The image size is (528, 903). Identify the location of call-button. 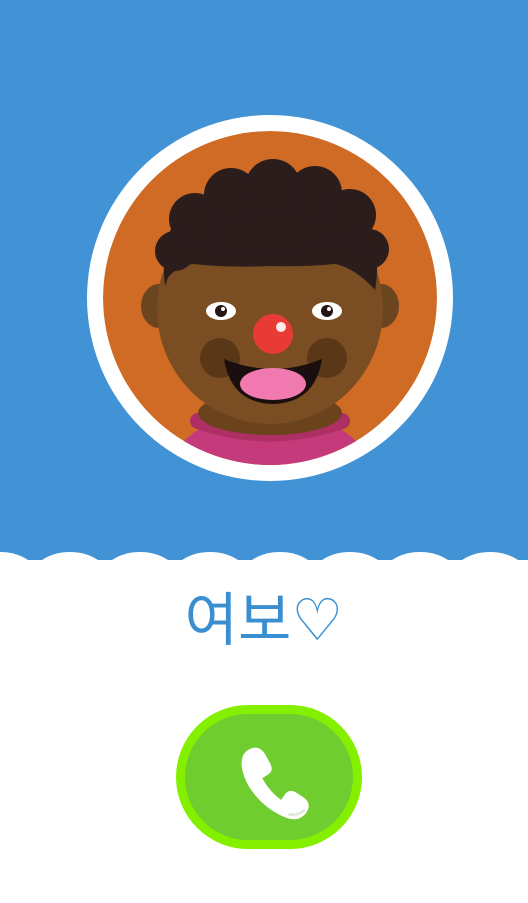
(269, 777).